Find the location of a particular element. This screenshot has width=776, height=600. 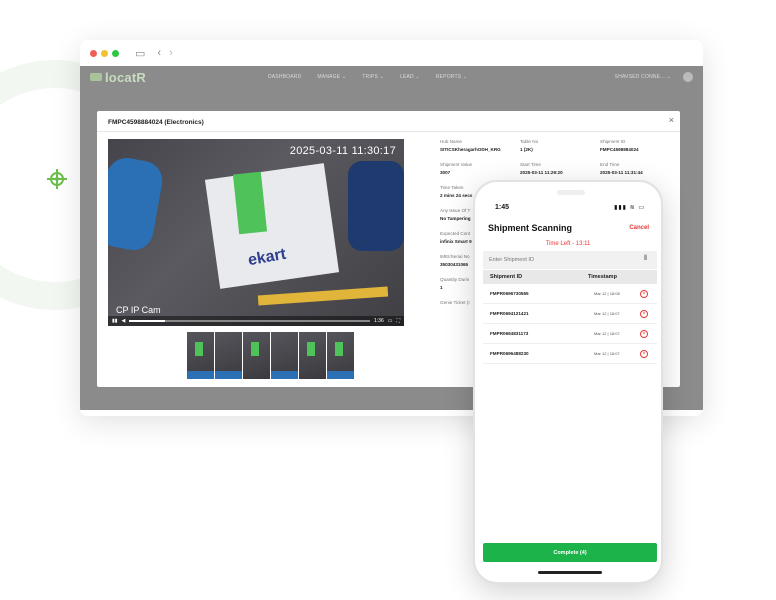

table-no-label: Table No is located at coordinates (529, 141).